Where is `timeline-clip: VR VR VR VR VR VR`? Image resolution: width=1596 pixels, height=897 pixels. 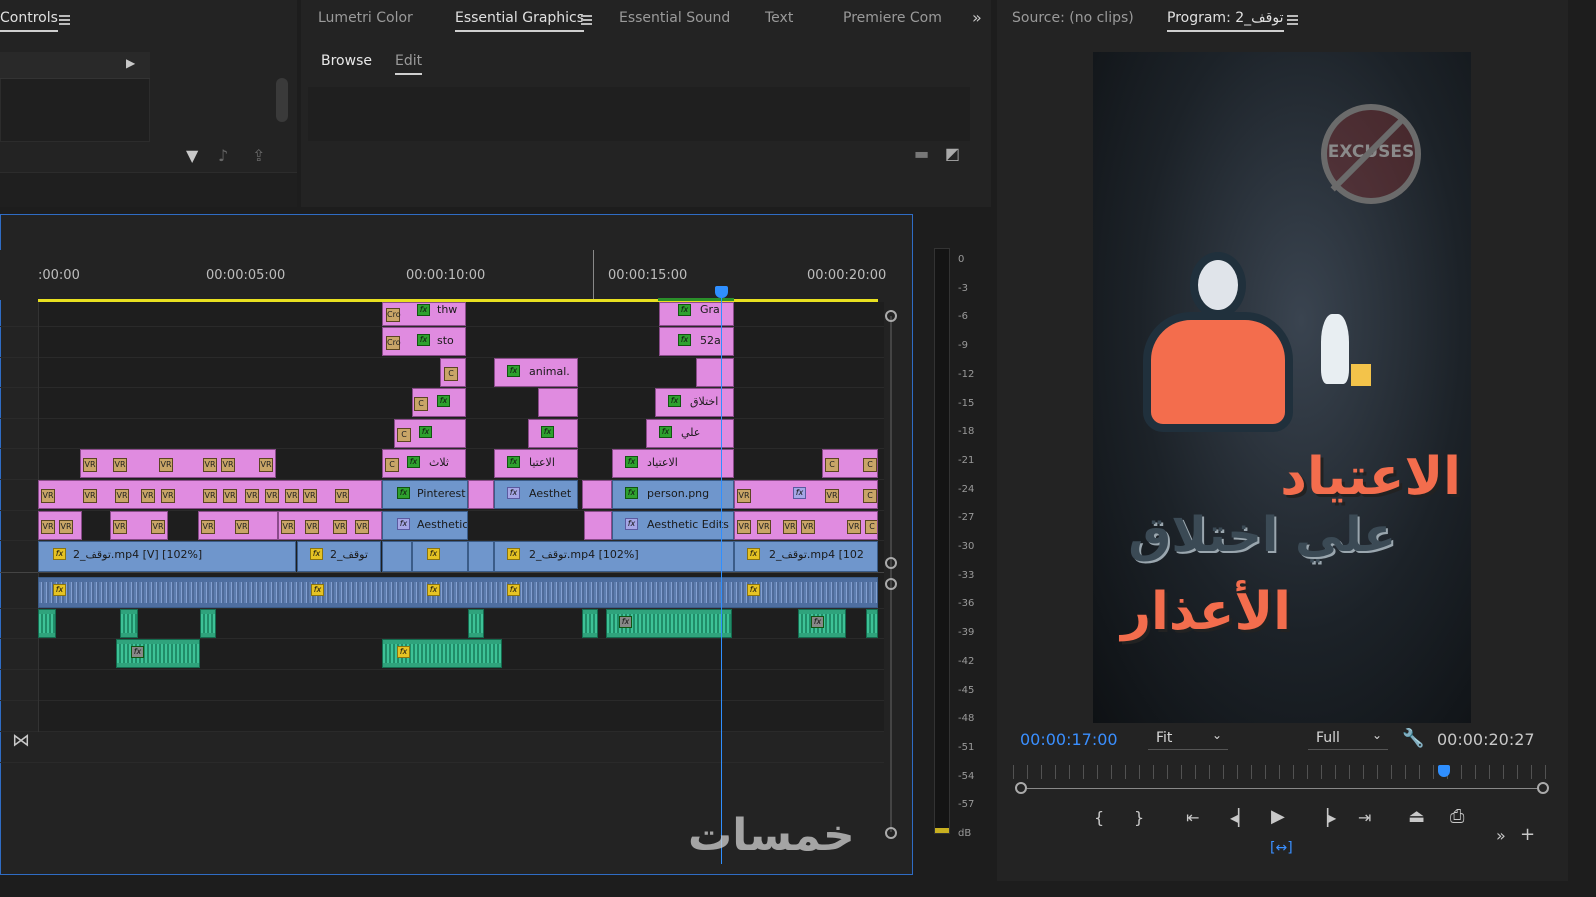 timeline-clip: VR VR VR VR VR VR is located at coordinates (178, 463).